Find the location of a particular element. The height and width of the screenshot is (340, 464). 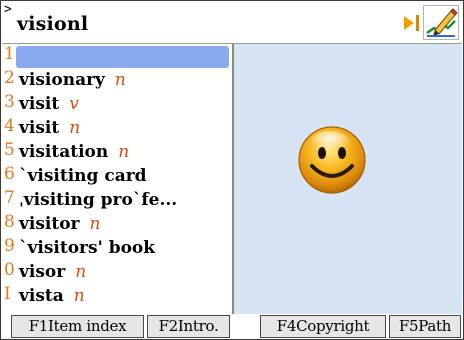

item-word: `visiting card is located at coordinates (83, 176).